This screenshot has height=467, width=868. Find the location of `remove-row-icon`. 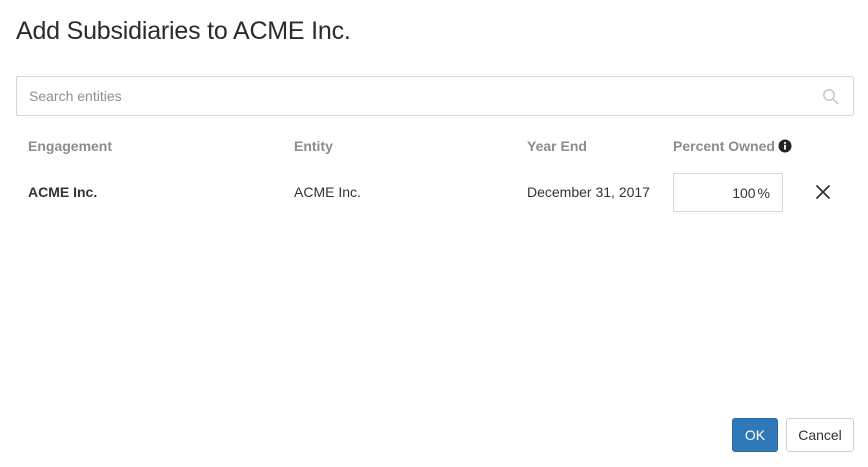

remove-row-icon is located at coordinates (823, 192).